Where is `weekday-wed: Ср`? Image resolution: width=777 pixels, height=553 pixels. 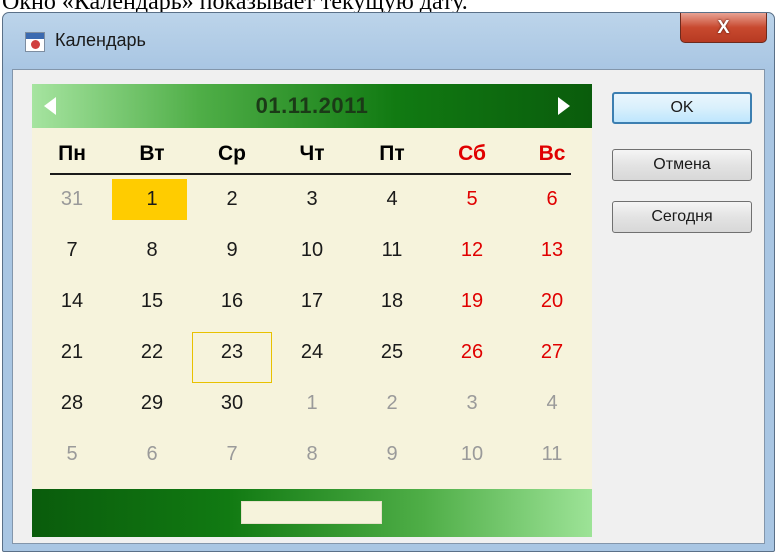 weekday-wed: Ср is located at coordinates (232, 153).